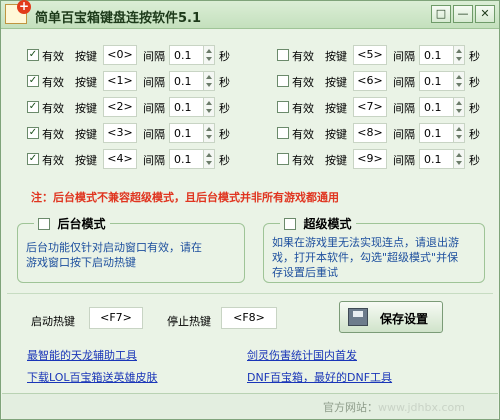  Describe the element at coordinates (92, 377) in the screenshot. I see `link-lol-box: 下载LOL百宝箱送英雄皮肤` at that location.